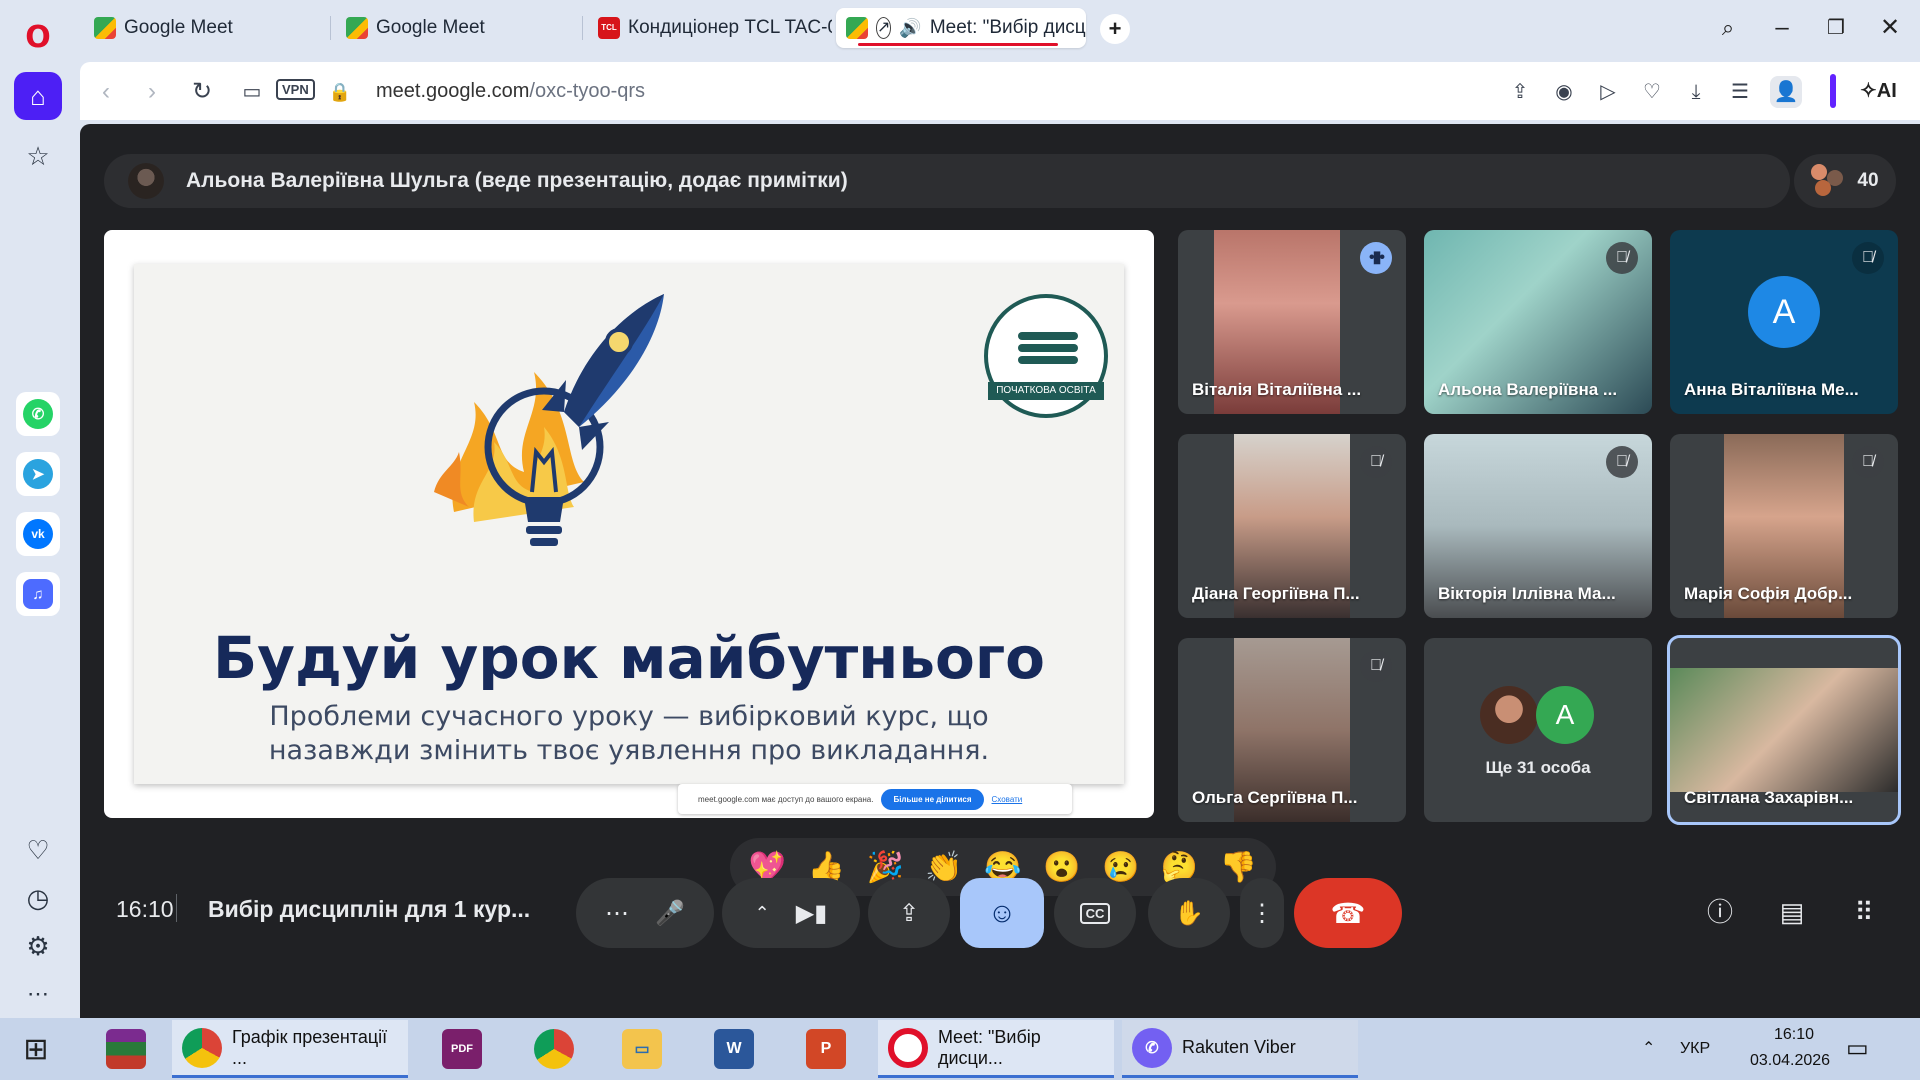 The width and height of the screenshot is (1920, 1080). What do you see at coordinates (36, 1049) in the screenshot?
I see `windows-start-icon: ⊞` at bounding box center [36, 1049].